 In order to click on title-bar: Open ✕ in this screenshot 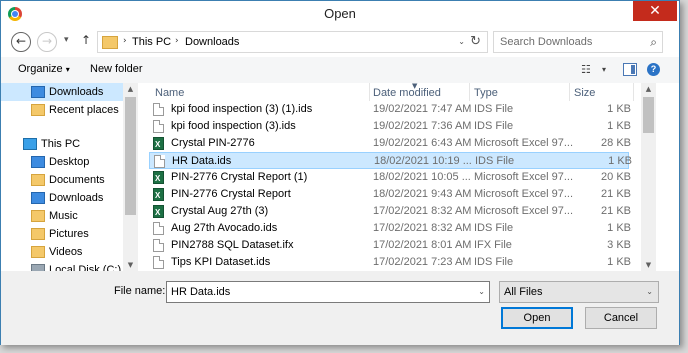, I will do `click(340, 14)`.